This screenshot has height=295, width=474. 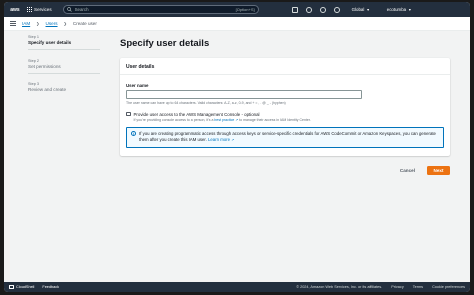 I want to click on step-number: Step 1, so click(x=33, y=37).